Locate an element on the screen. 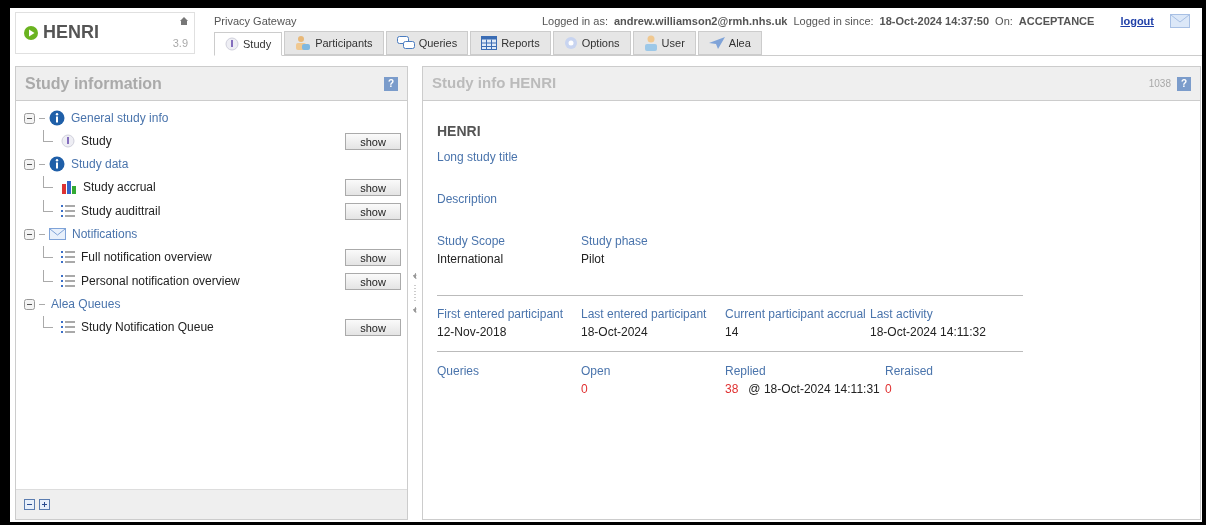  replied-timestamp: @ 18-Oct-2024 14:11:31 is located at coordinates (814, 389).